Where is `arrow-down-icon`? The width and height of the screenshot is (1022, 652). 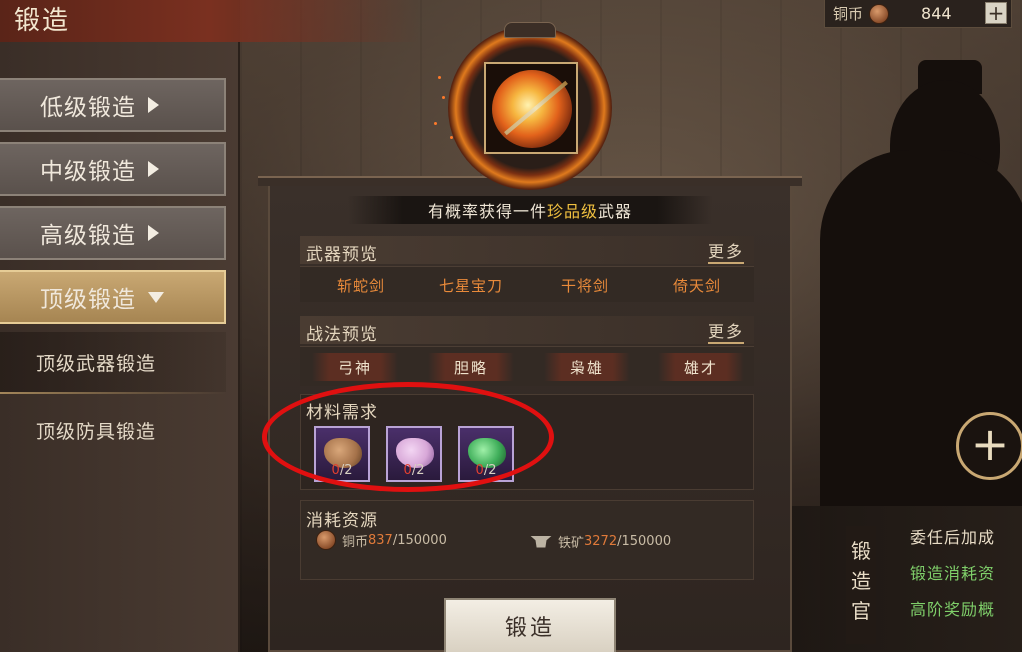
arrow-down-icon is located at coordinates (156, 297).